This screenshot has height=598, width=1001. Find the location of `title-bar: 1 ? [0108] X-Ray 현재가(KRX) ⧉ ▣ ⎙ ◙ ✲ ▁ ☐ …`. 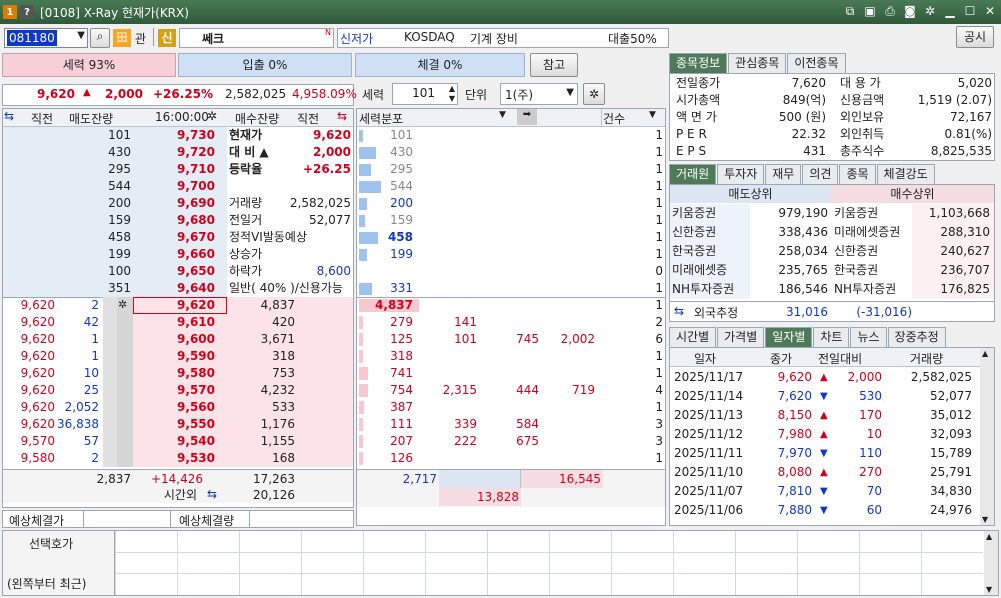

title-bar: 1 ? [0108] X-Ray 현재가(KRX) ⧉ ▣ ⎙ ◙ ✲ ▁ ☐ … is located at coordinates (500, 12).